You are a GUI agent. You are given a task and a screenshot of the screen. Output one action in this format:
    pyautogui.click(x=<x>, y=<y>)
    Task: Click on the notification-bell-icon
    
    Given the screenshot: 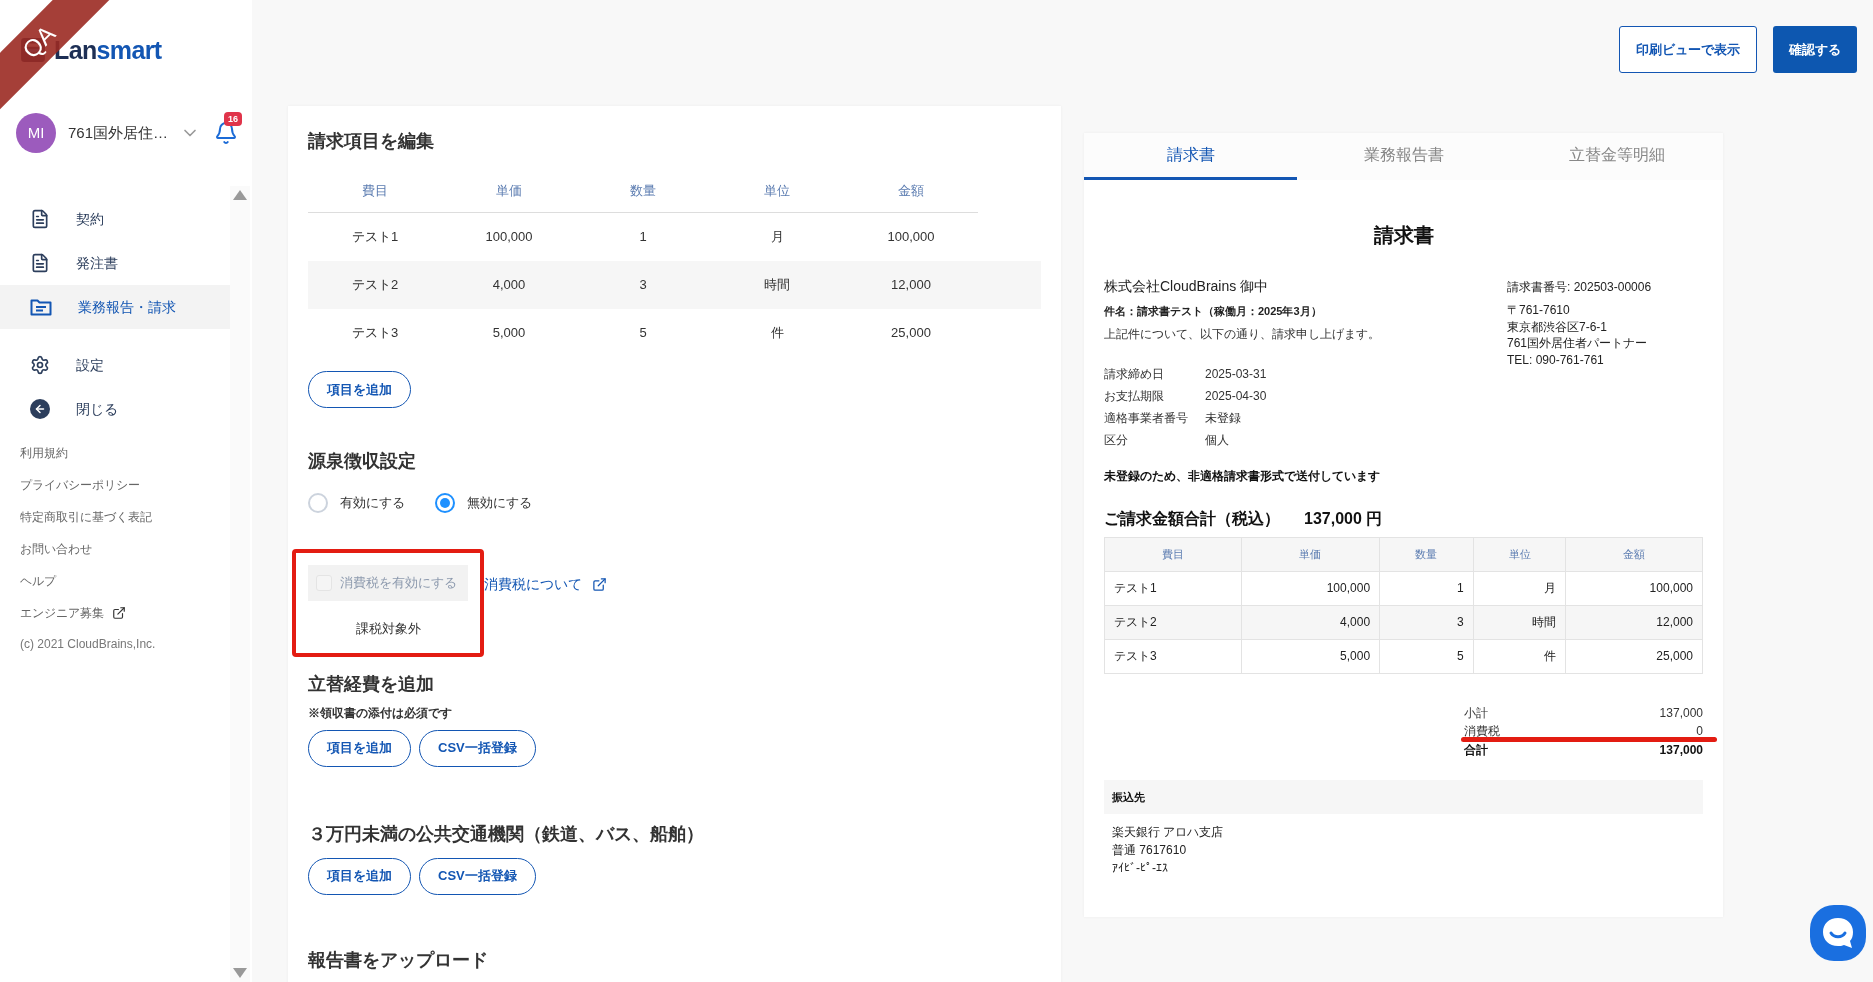 What is the action you would take?
    pyautogui.click(x=226, y=133)
    